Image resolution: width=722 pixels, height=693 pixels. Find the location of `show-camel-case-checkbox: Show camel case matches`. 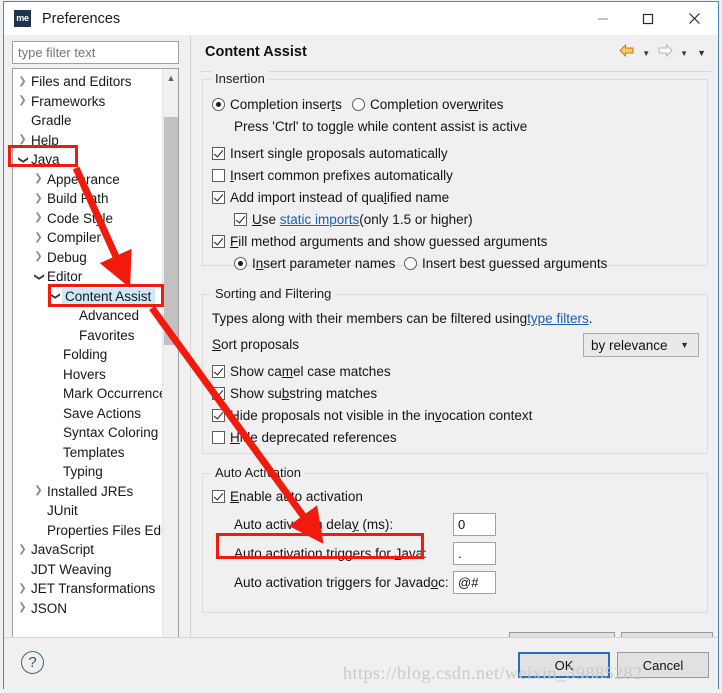

show-camel-case-checkbox: Show camel case matches is located at coordinates (301, 371).